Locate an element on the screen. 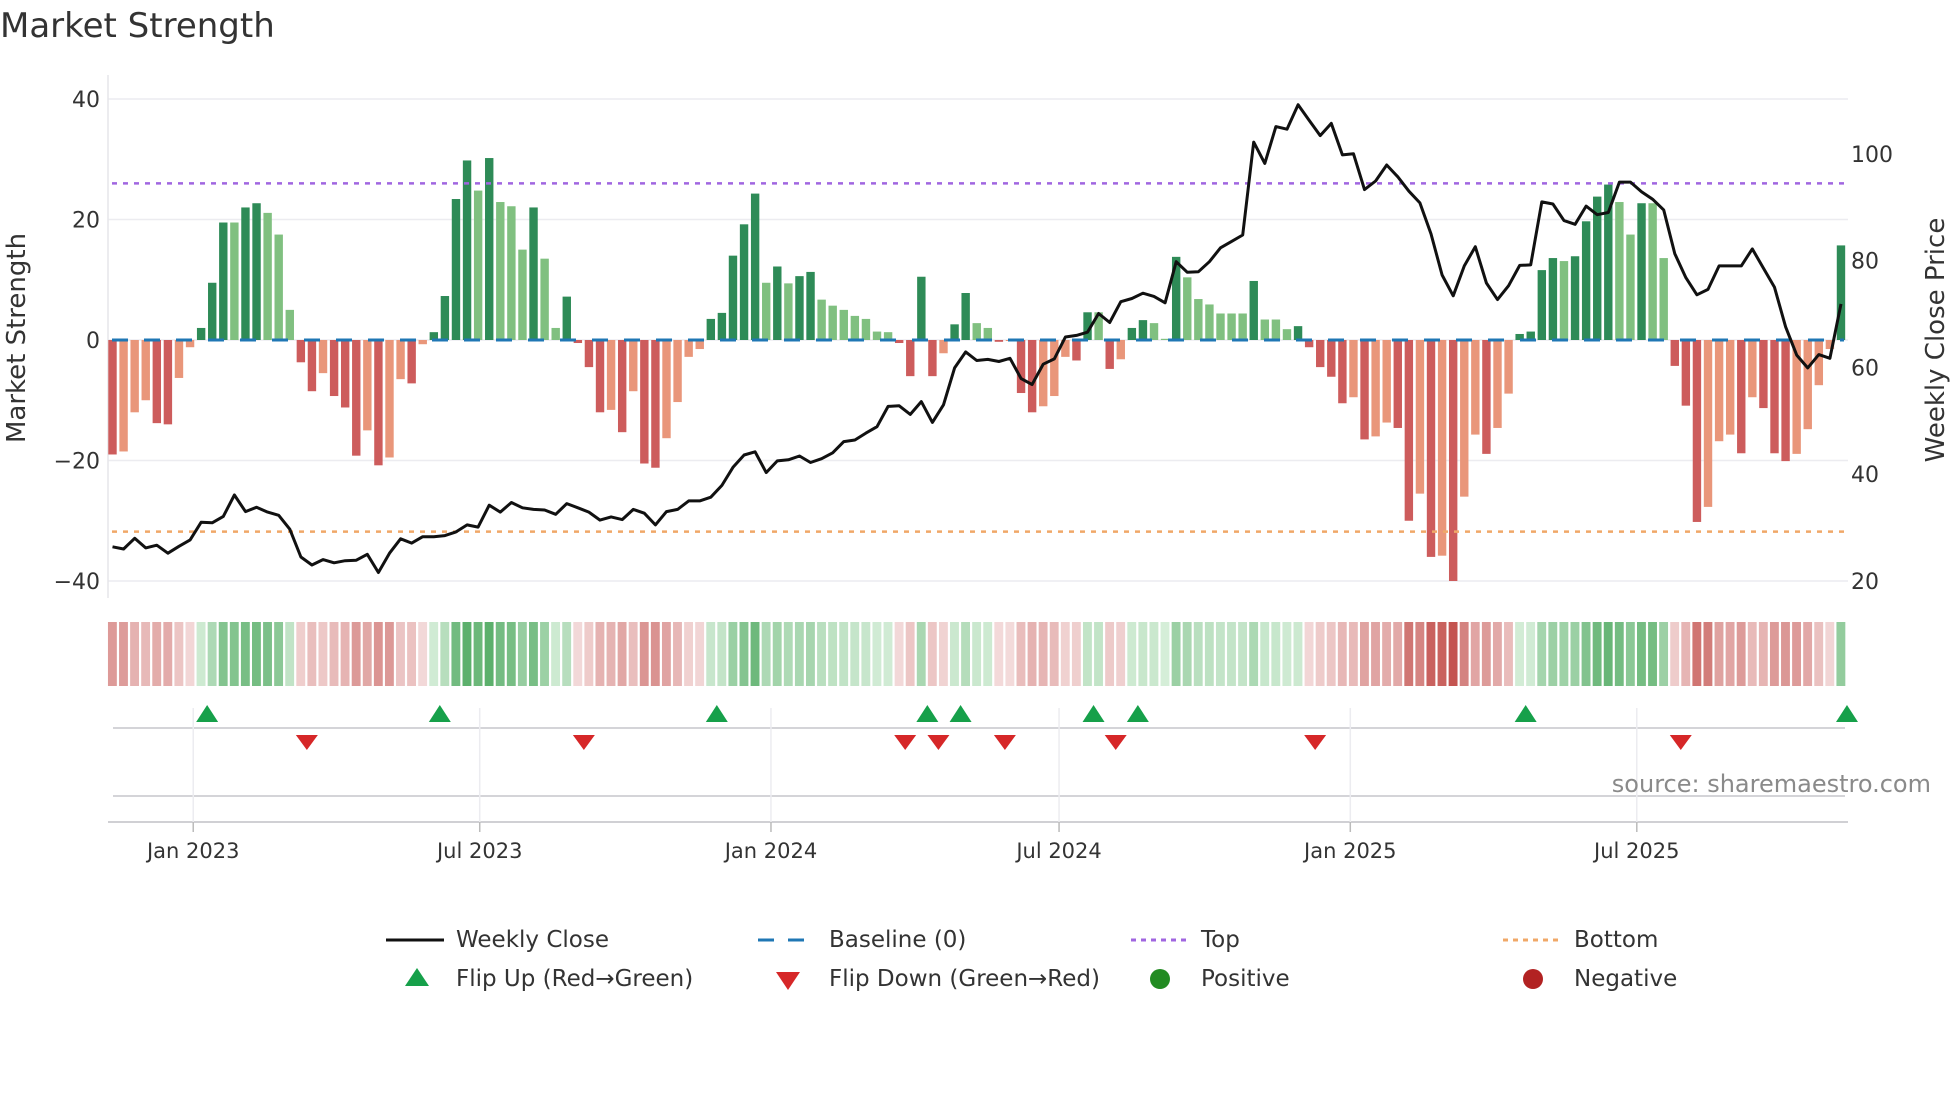 Image resolution: width=1960 pixels, height=1102 pixels. y2-tick-label: 80 is located at coordinates (1865, 262).